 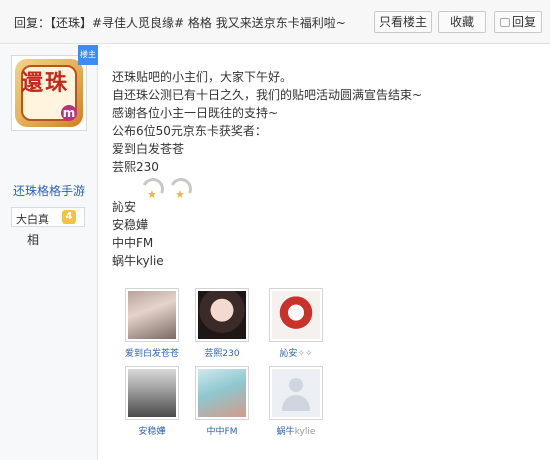 I want to click on reply-icon, so click(x=504, y=22).